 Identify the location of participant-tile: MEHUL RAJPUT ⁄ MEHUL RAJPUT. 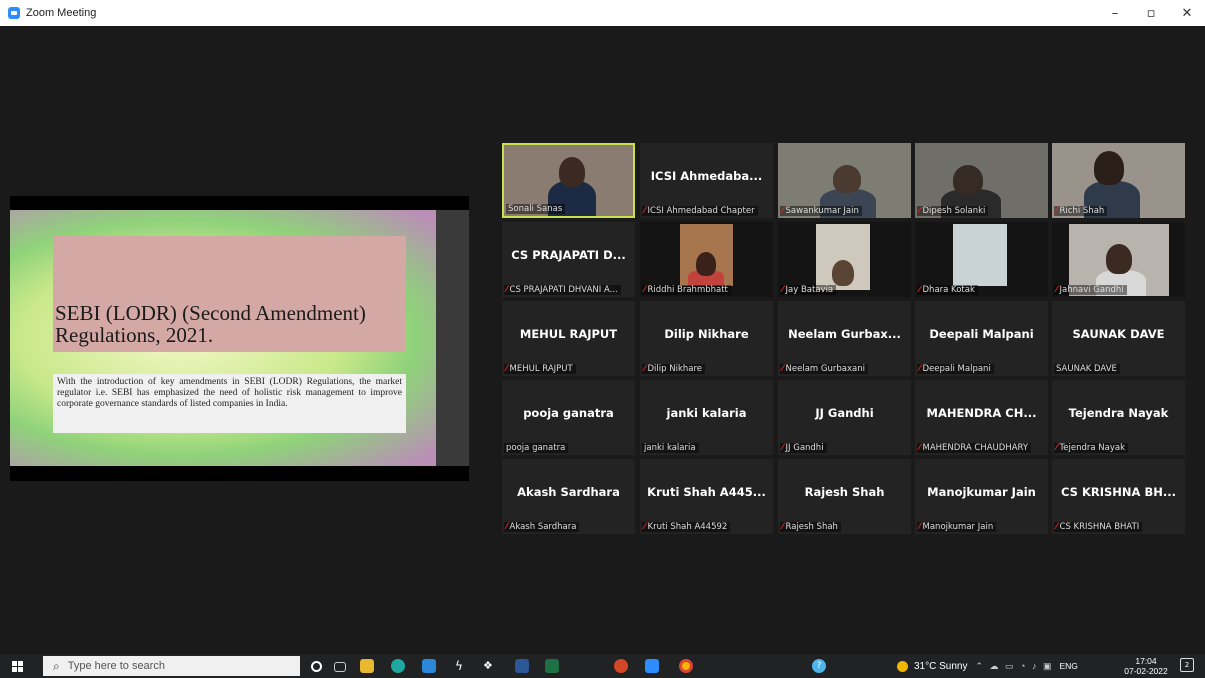
(568, 338).